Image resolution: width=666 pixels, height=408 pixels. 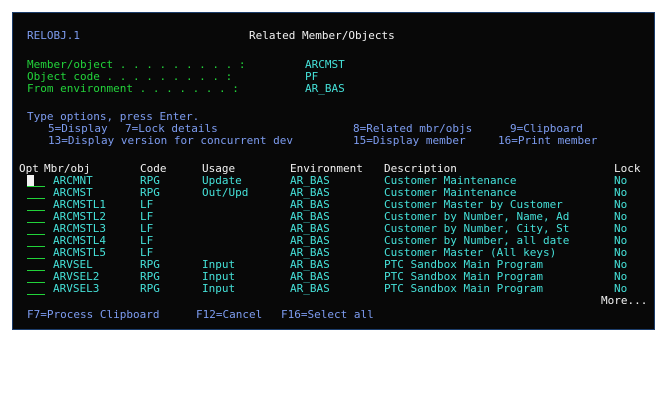 What do you see at coordinates (133, 88) in the screenshot?
I see `env-label: From environment . . . . . . . :` at bounding box center [133, 88].